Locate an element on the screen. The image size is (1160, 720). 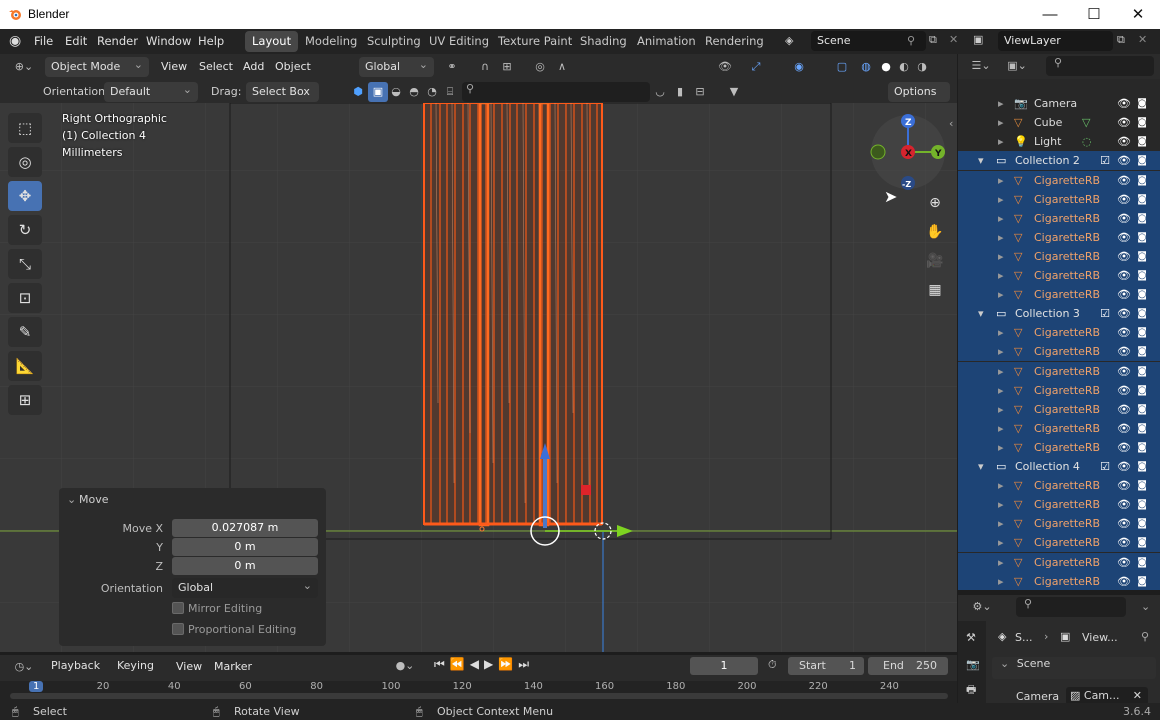
outliner-search-input: ⚲ is located at coordinates (1100, 66).